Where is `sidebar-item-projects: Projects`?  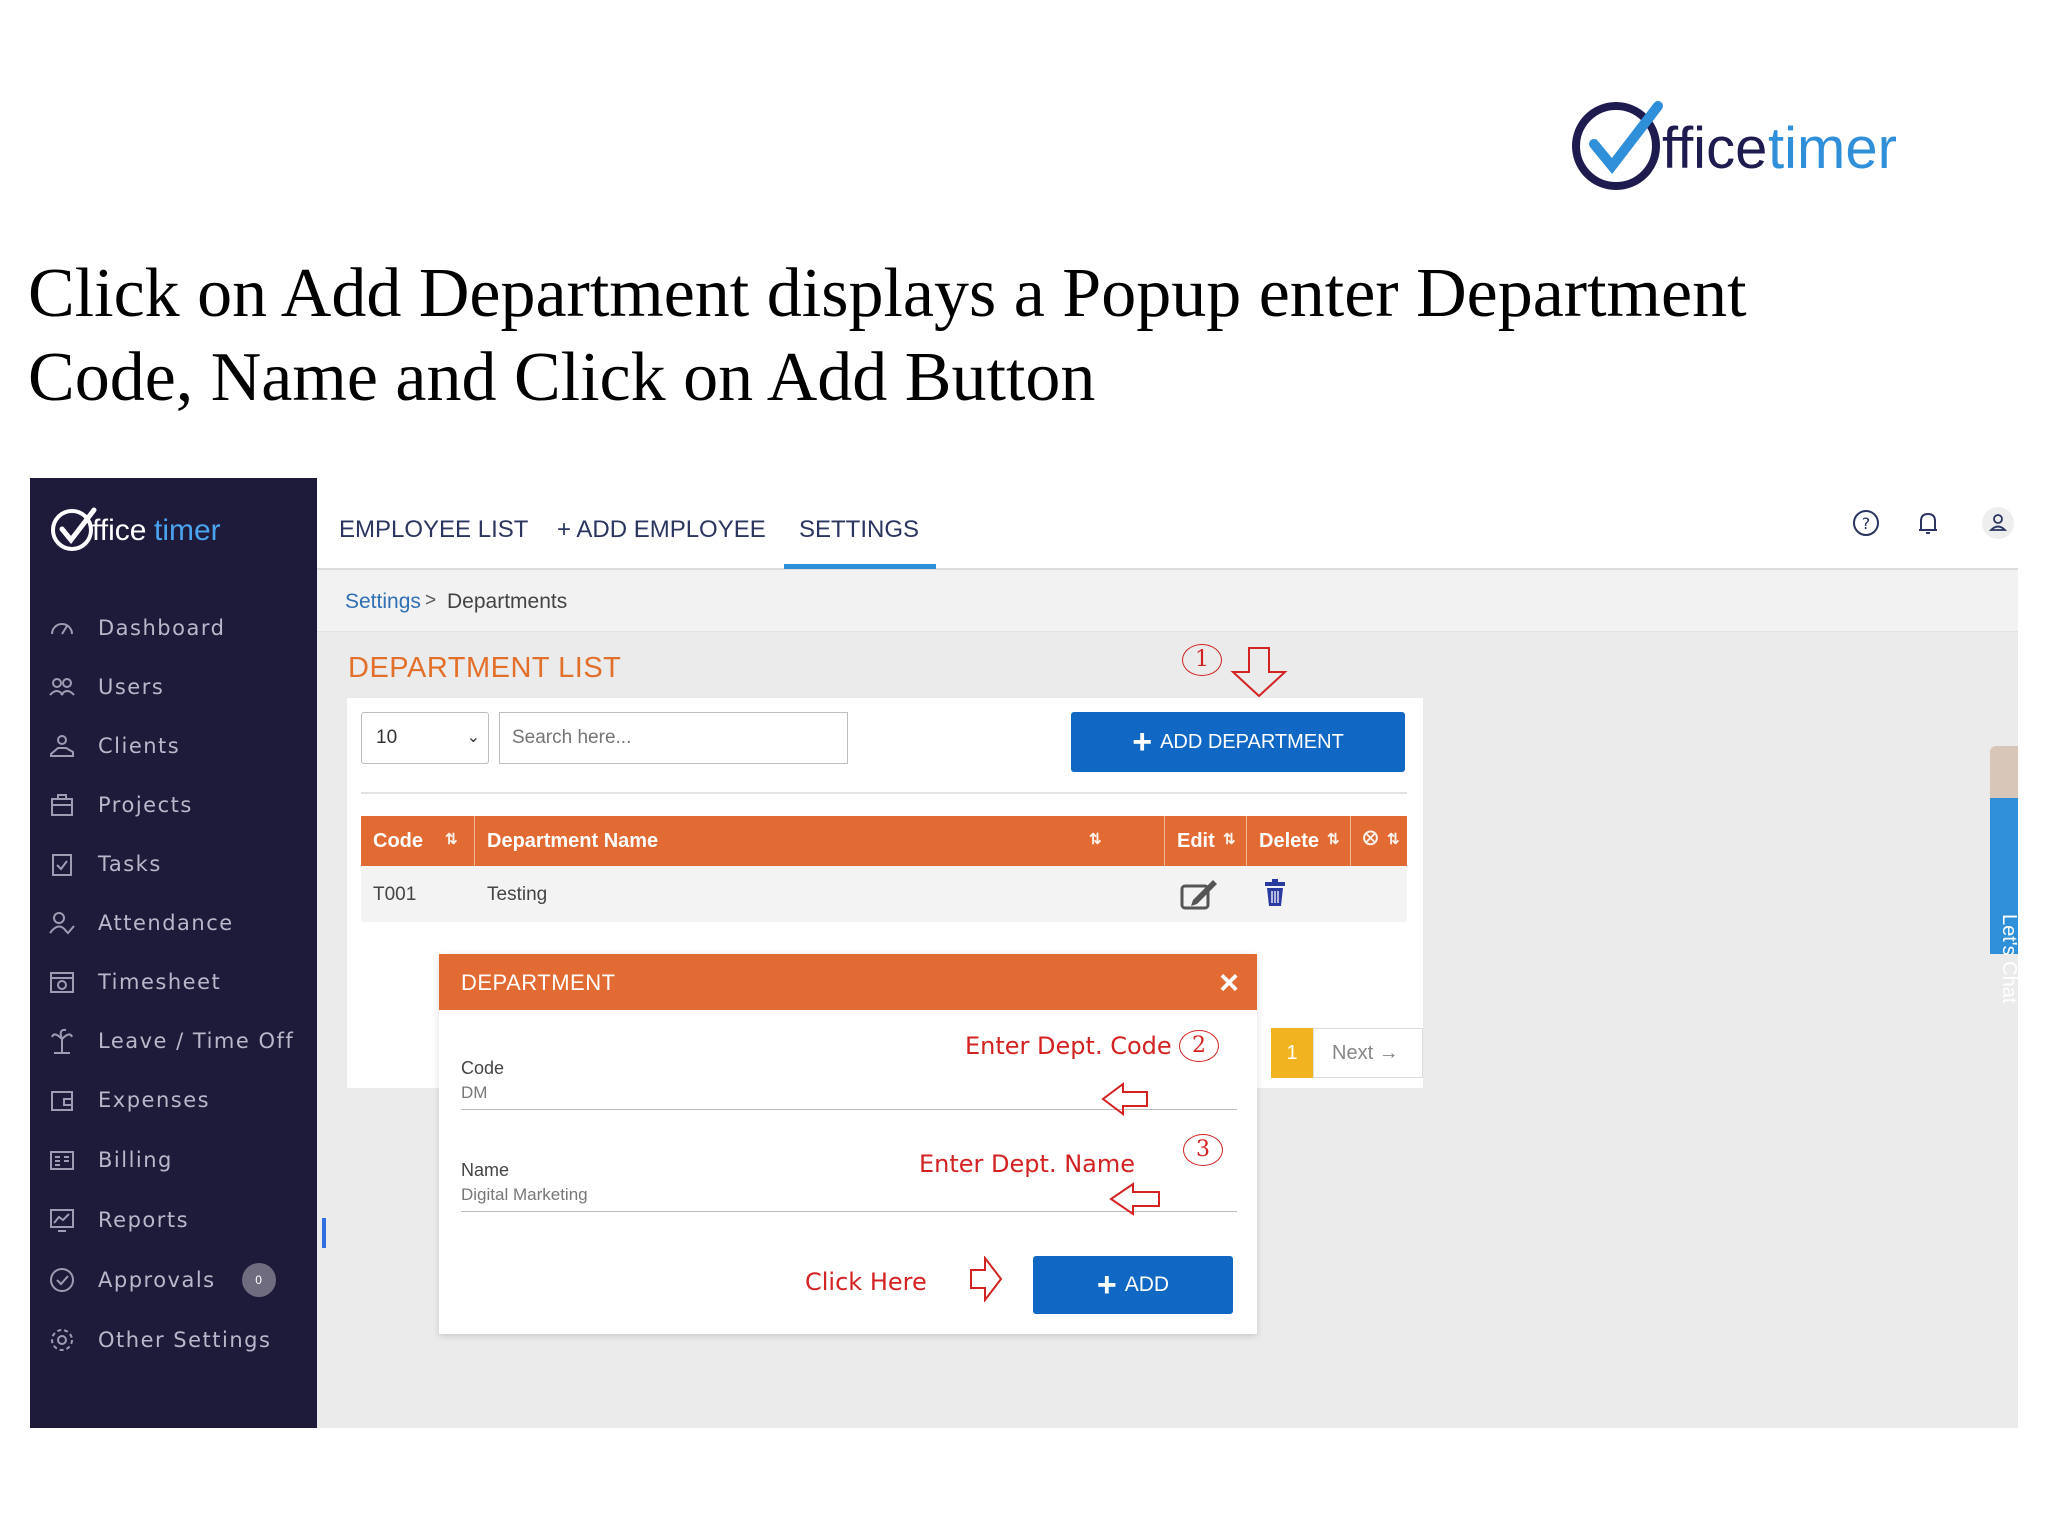 sidebar-item-projects: Projects is located at coordinates (178, 805).